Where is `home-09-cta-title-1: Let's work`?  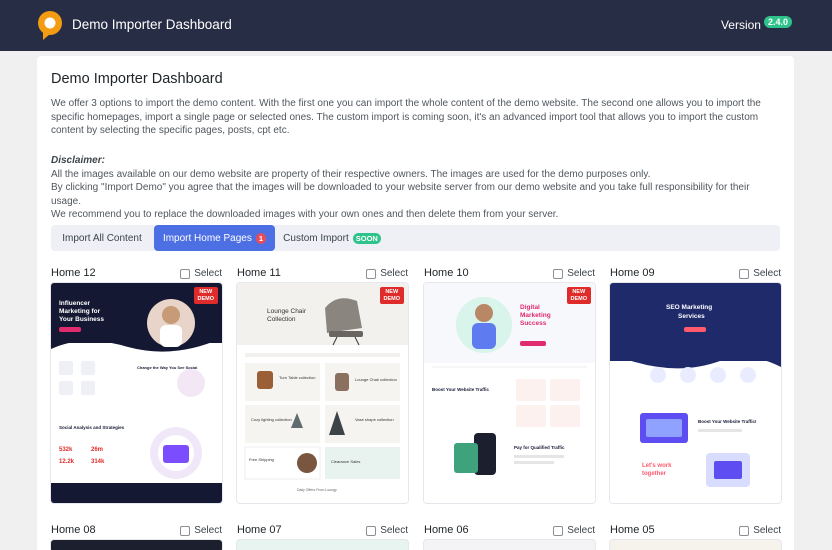 home-09-cta-title-1: Let's work is located at coordinates (657, 466).